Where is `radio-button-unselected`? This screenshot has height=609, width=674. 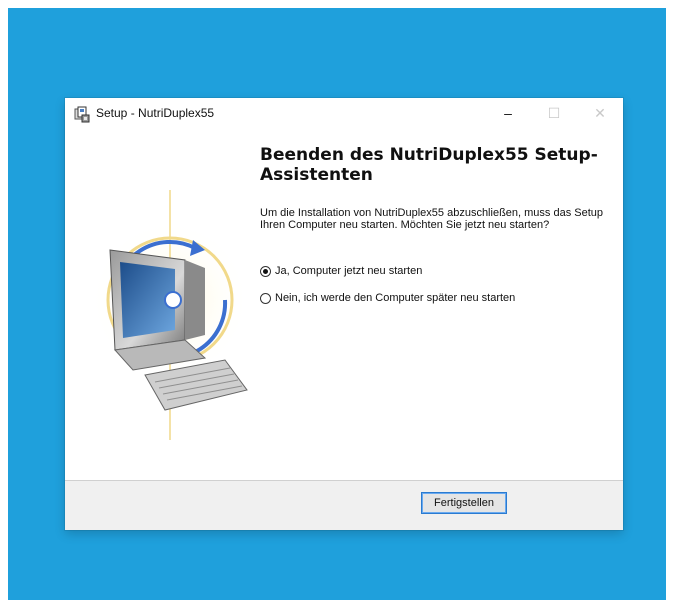 radio-button-unselected is located at coordinates (265, 298).